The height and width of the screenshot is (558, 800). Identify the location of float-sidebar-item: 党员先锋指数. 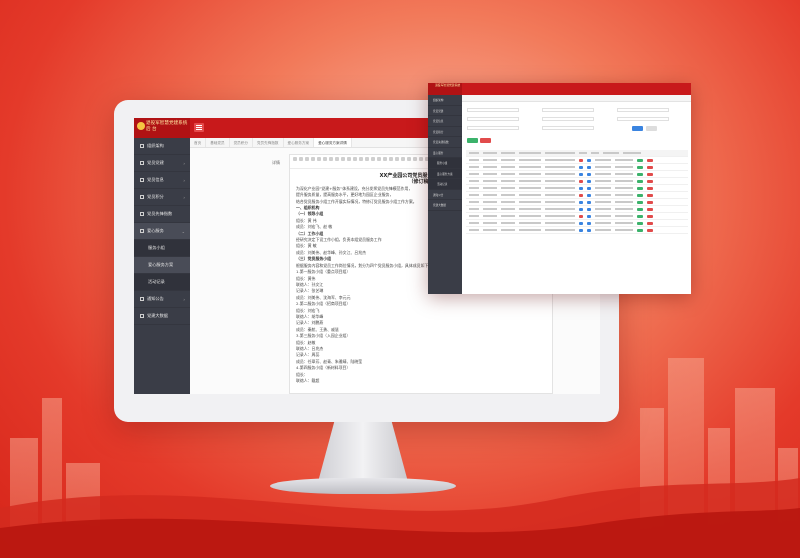
(445, 142).